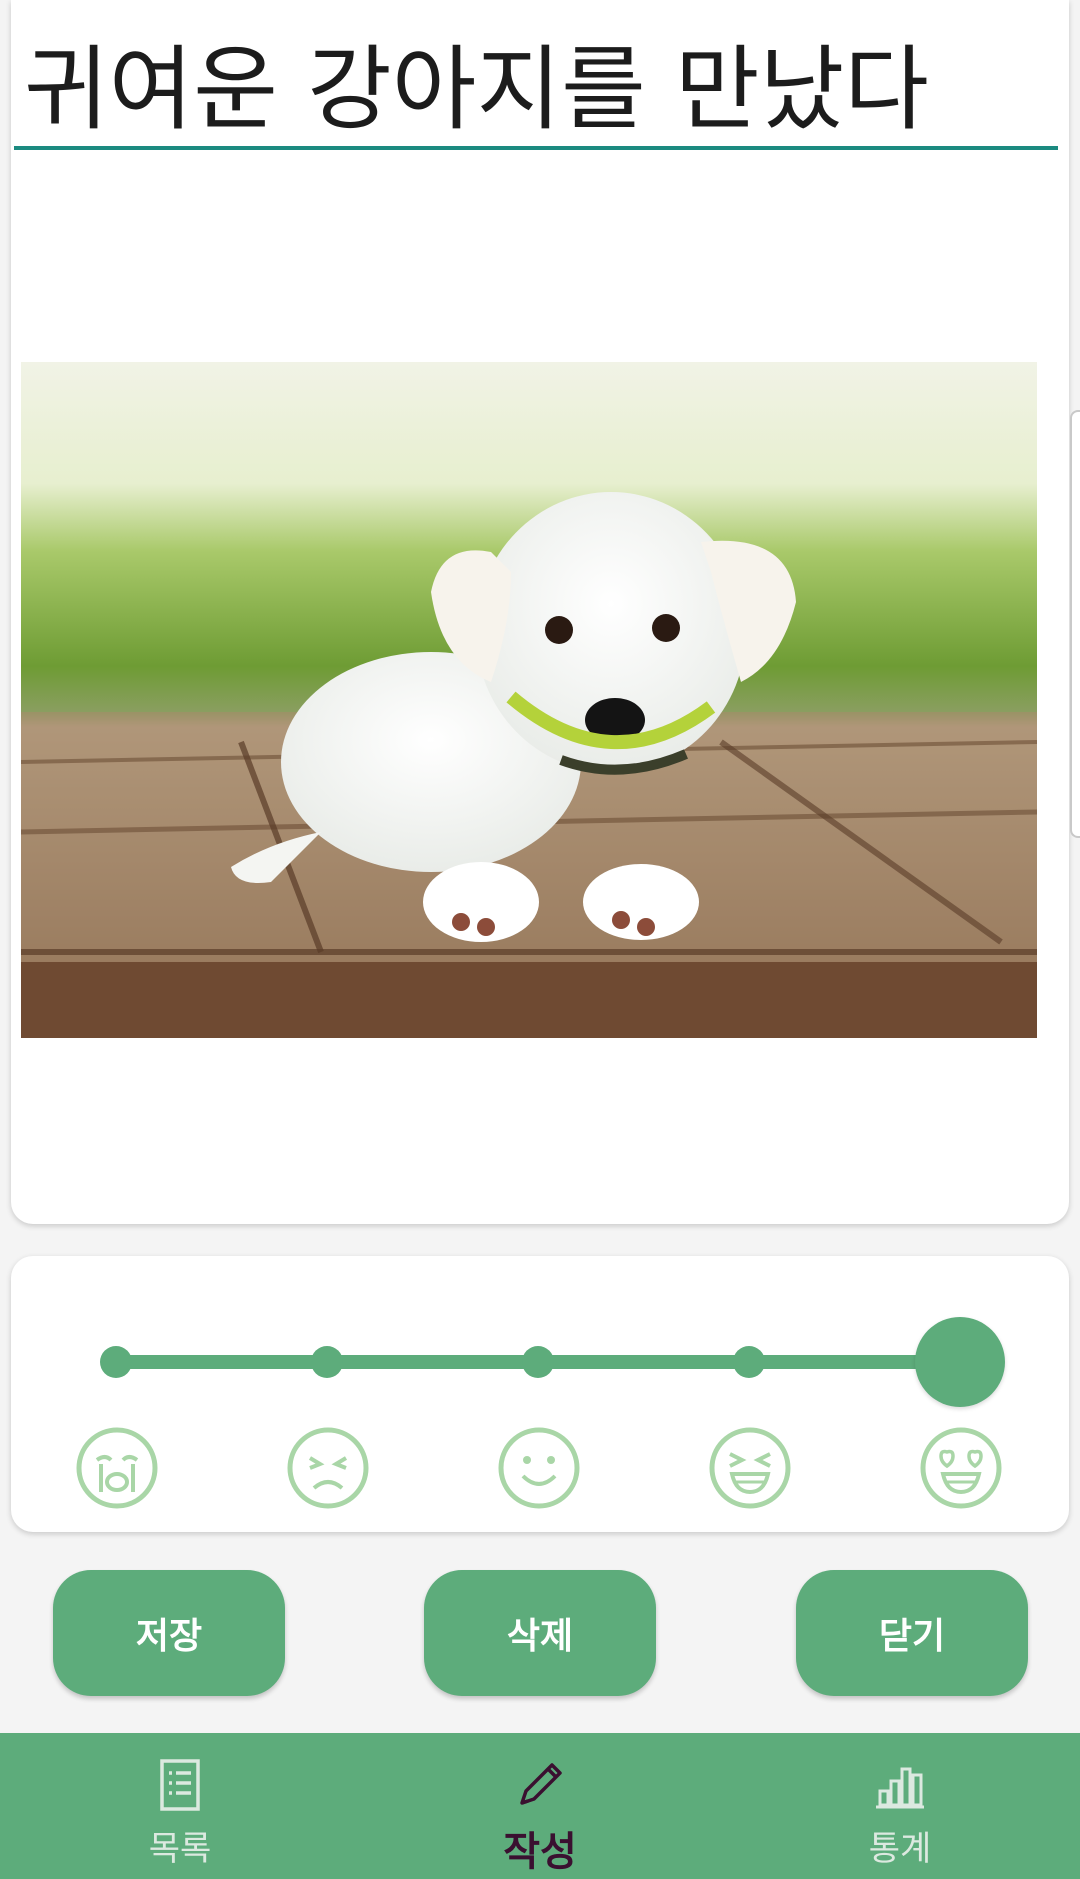 This screenshot has height=1879, width=1080. Describe the element at coordinates (117, 1468) in the screenshot. I see `crying-face-icon` at that location.